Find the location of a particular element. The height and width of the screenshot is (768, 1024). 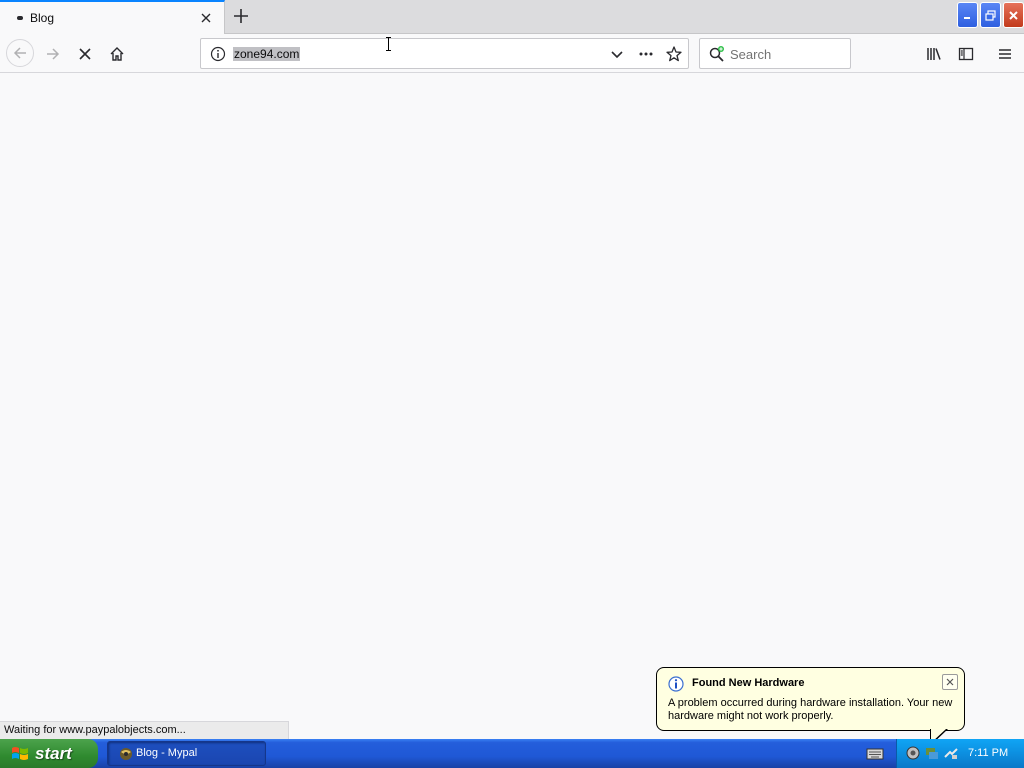

clock: 7:11 PM is located at coordinates (988, 753).